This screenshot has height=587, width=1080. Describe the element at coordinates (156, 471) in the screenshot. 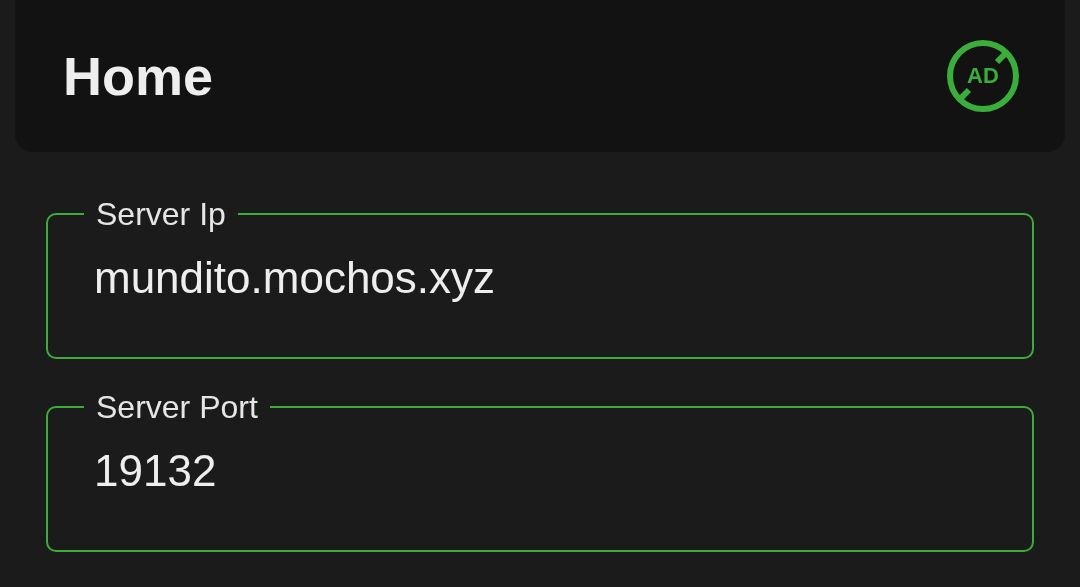

I see `field-value: 19132` at that location.